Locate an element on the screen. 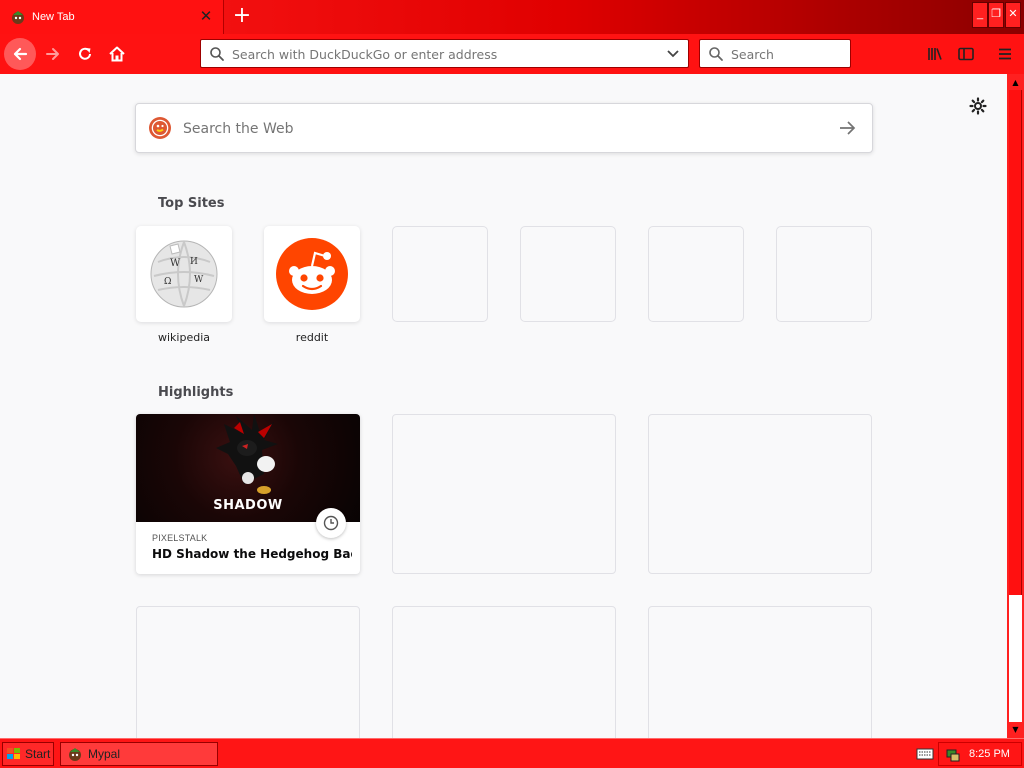 The width and height of the screenshot is (1024, 768). clock: 8:25 PM is located at coordinates (989, 754).